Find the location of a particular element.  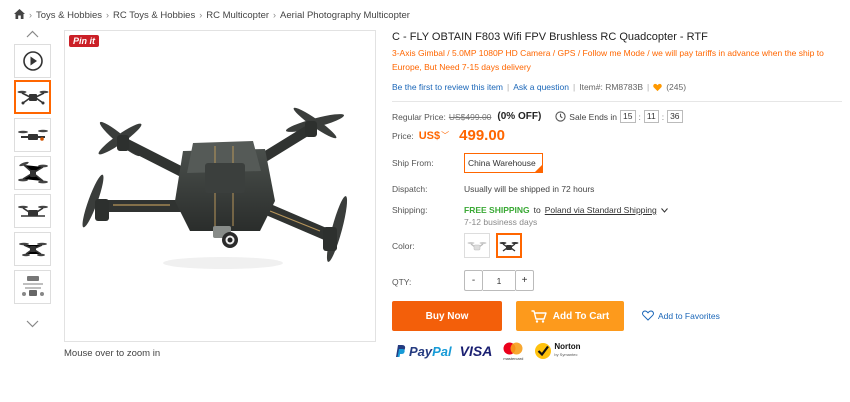

timer-seconds: 36 is located at coordinates (675, 116).